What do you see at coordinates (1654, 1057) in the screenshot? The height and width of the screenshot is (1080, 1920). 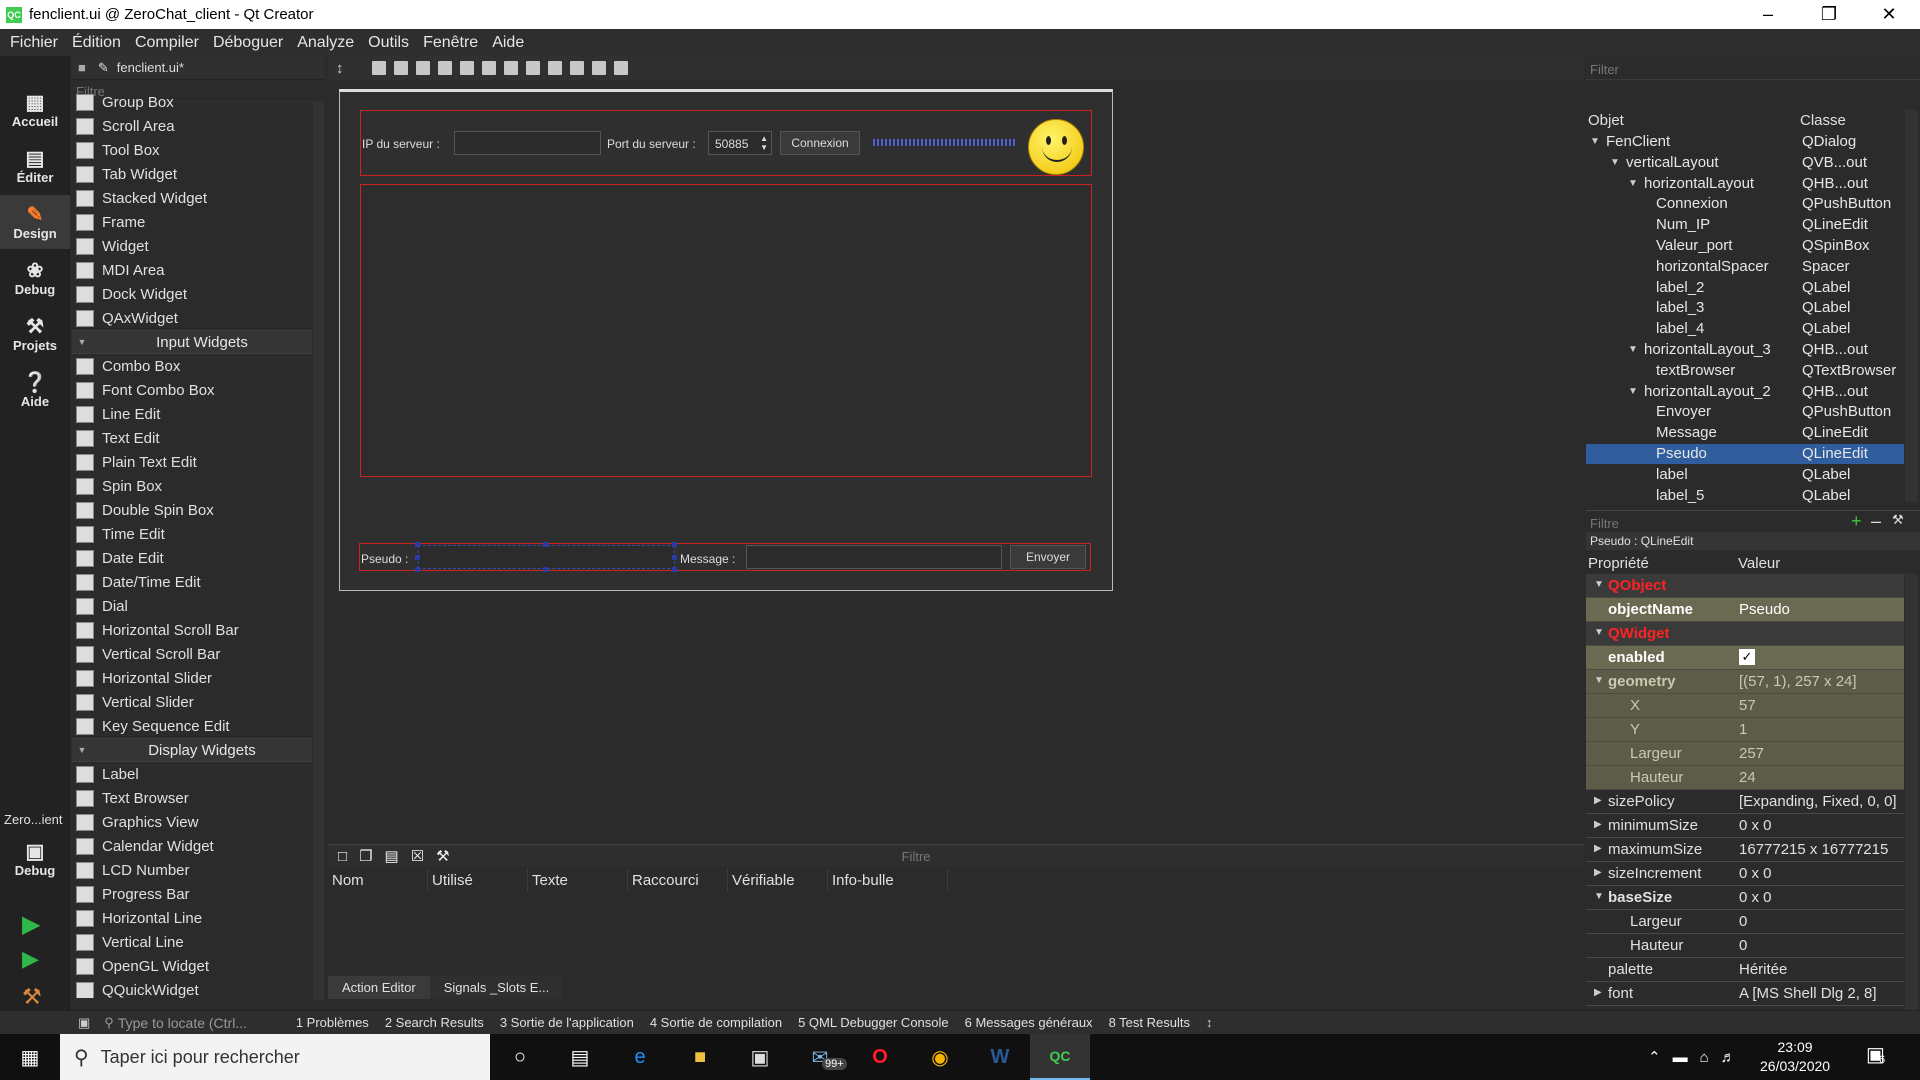 I see `chevron-up-icon: ⌃` at bounding box center [1654, 1057].